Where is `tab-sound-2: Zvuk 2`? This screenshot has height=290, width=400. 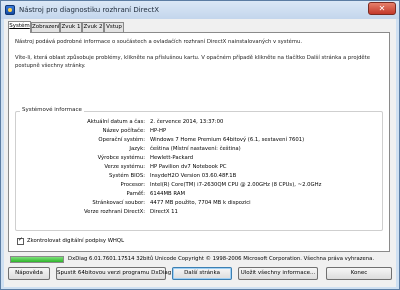
tab-sound-2: Zvuk 2 is located at coordinates (93, 27).